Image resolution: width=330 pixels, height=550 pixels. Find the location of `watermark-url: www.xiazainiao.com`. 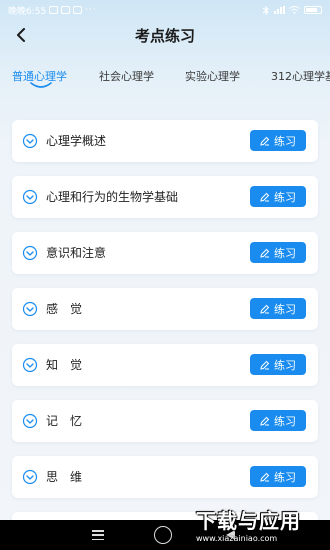

watermark-url: www.xiazainiao.com is located at coordinates (237, 538).